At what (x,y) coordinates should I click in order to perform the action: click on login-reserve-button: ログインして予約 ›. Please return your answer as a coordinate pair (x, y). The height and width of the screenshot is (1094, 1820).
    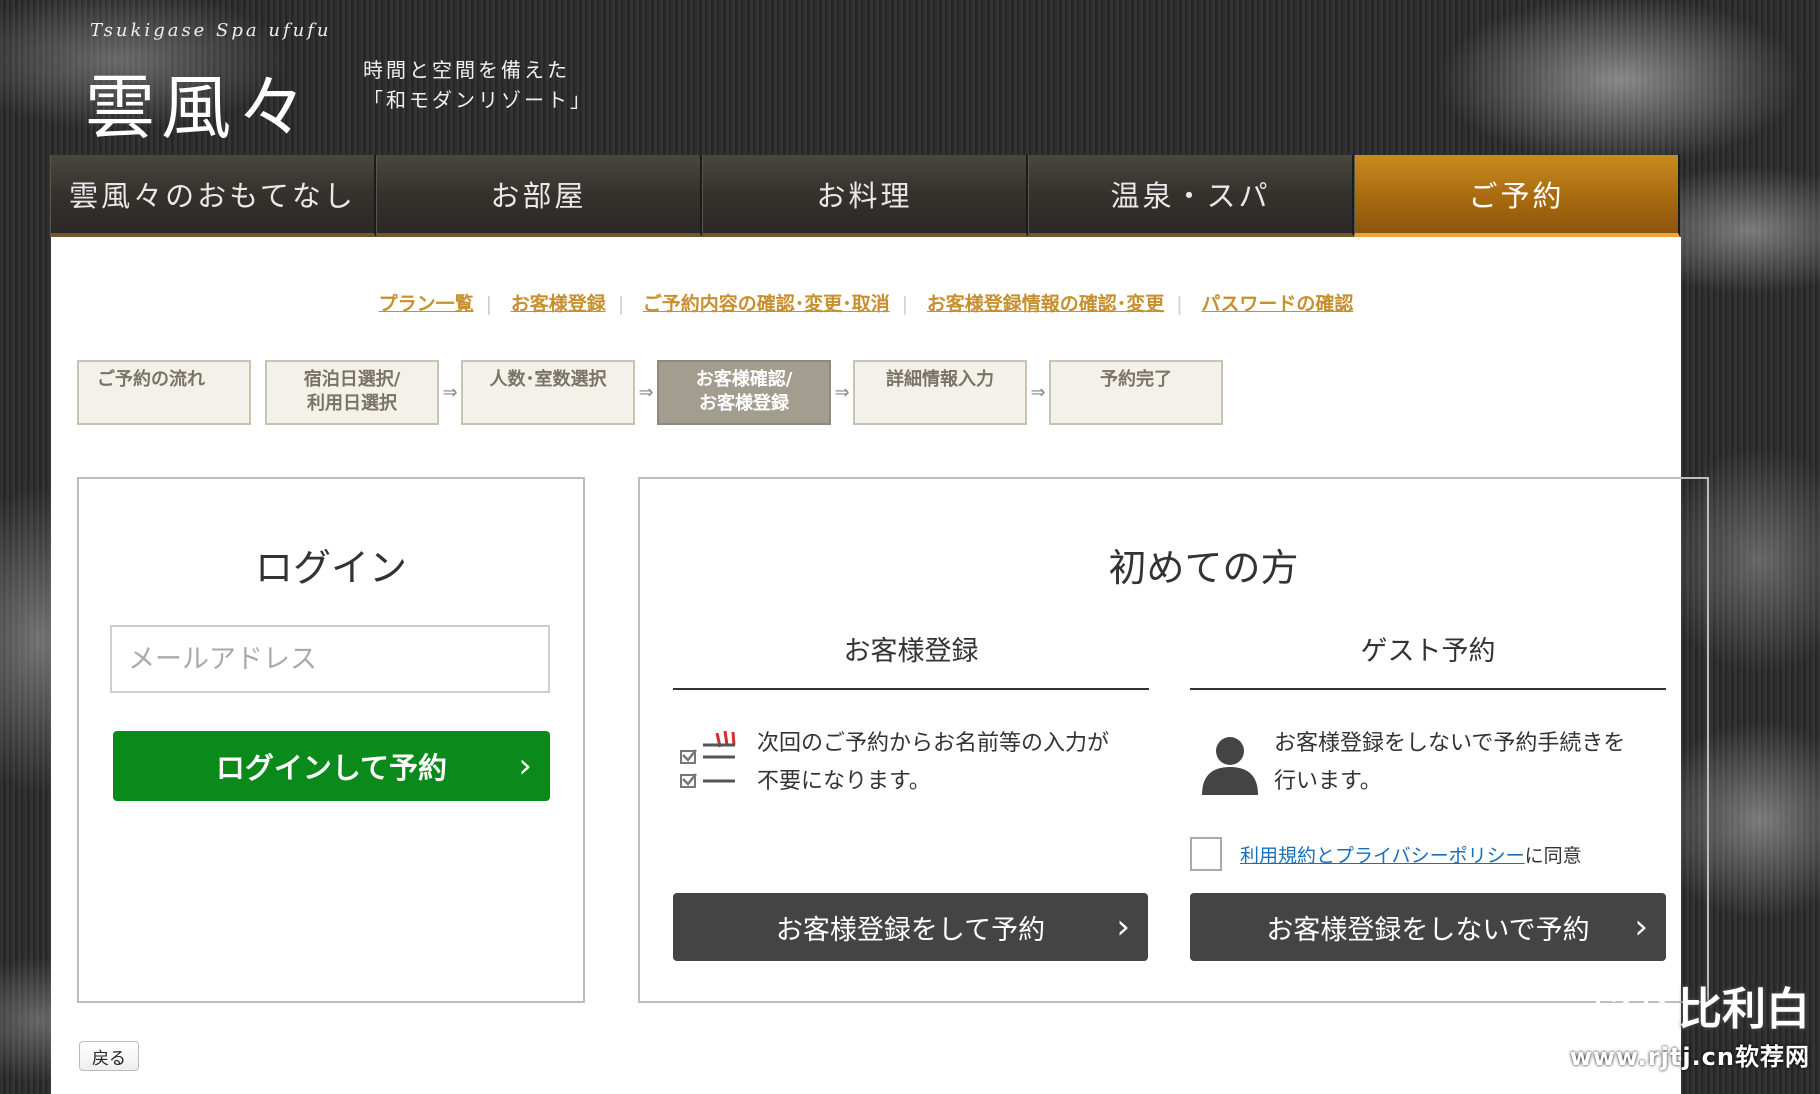
    Looking at the image, I should click on (331, 766).